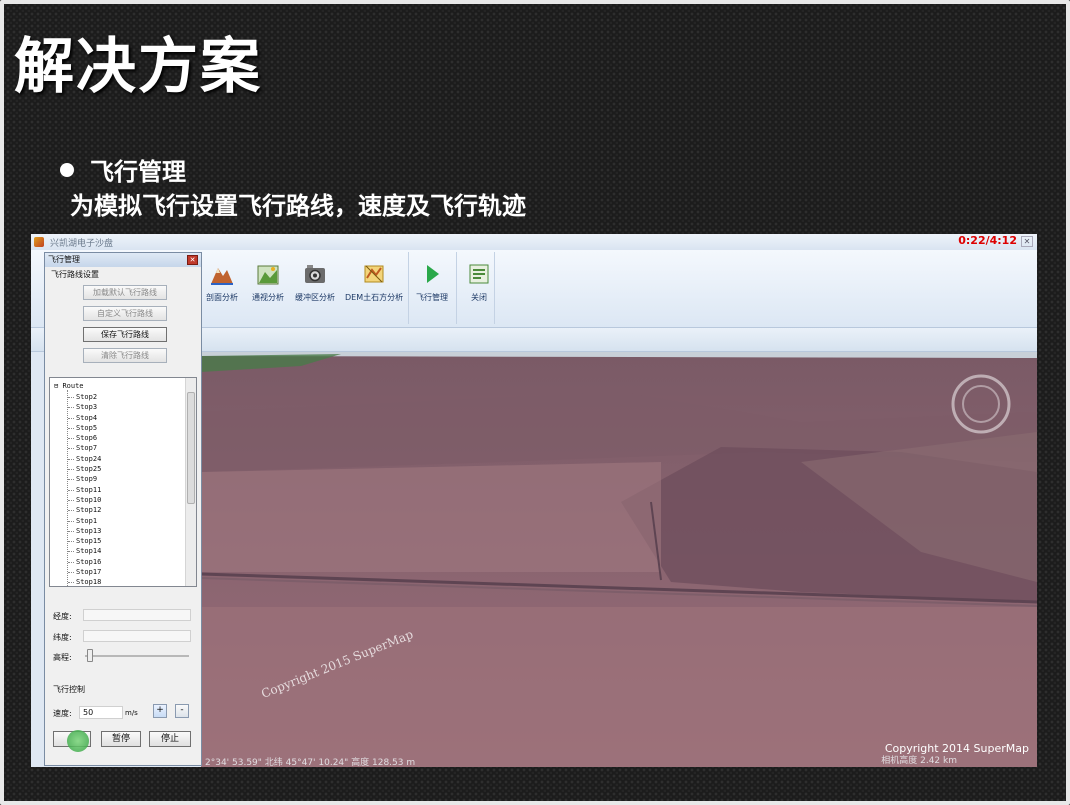  Describe the element at coordinates (534, 242) in the screenshot. I see `app-titlebar: 兴凯湖电子沙盘 0:22/4:12 ✕` at that location.